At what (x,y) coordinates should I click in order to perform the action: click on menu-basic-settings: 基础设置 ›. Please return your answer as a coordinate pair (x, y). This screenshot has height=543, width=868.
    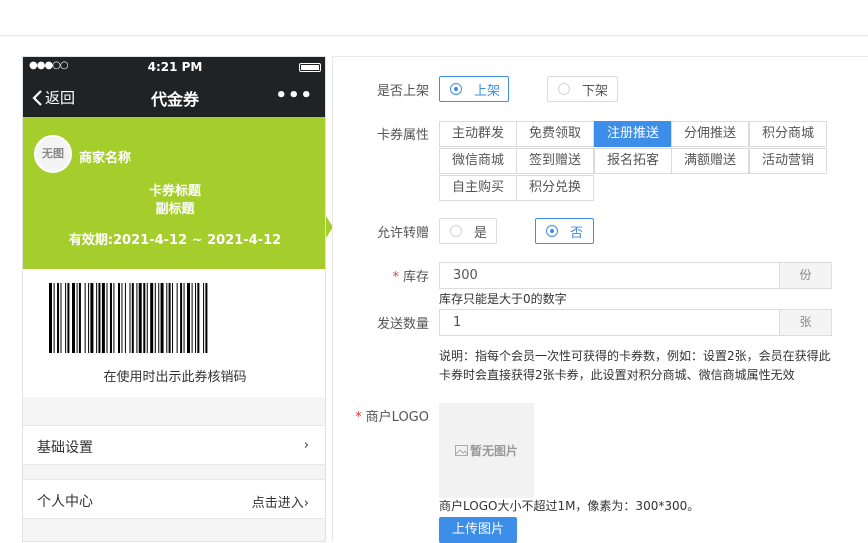
    Looking at the image, I should click on (174, 445).